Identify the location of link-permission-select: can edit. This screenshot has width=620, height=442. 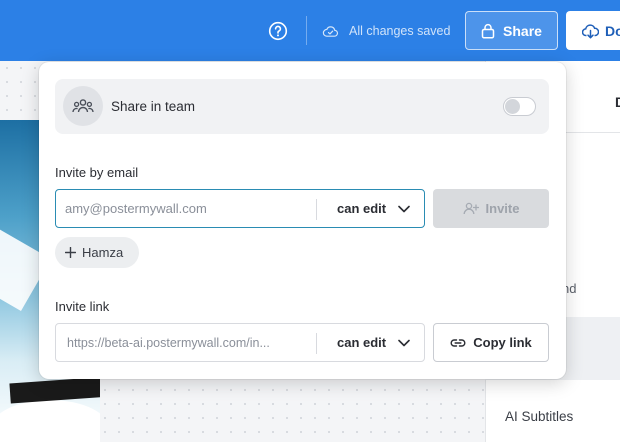
(373, 342).